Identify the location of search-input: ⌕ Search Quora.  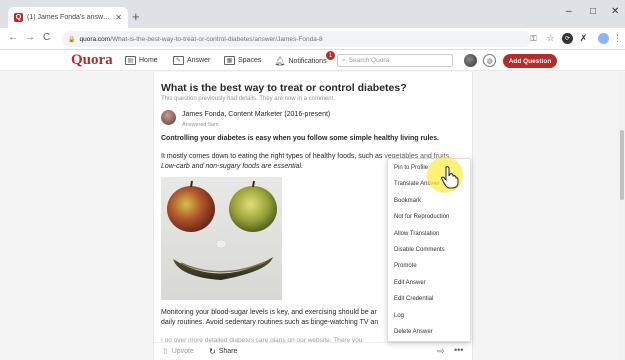
(395, 60).